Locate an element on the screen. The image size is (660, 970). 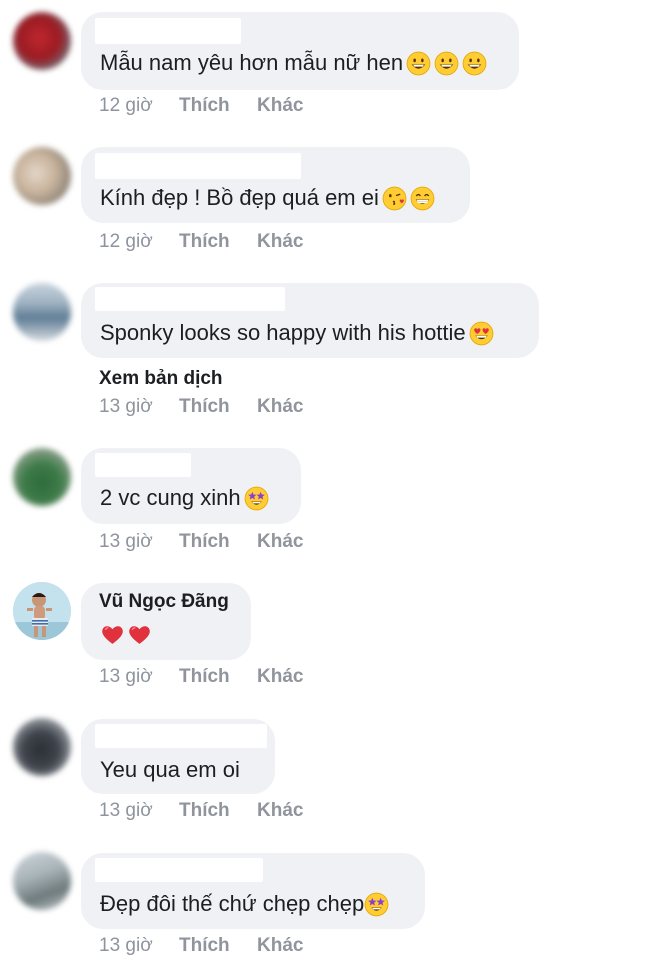
comment-text: 2 vc cung xinh is located at coordinates (184, 498).